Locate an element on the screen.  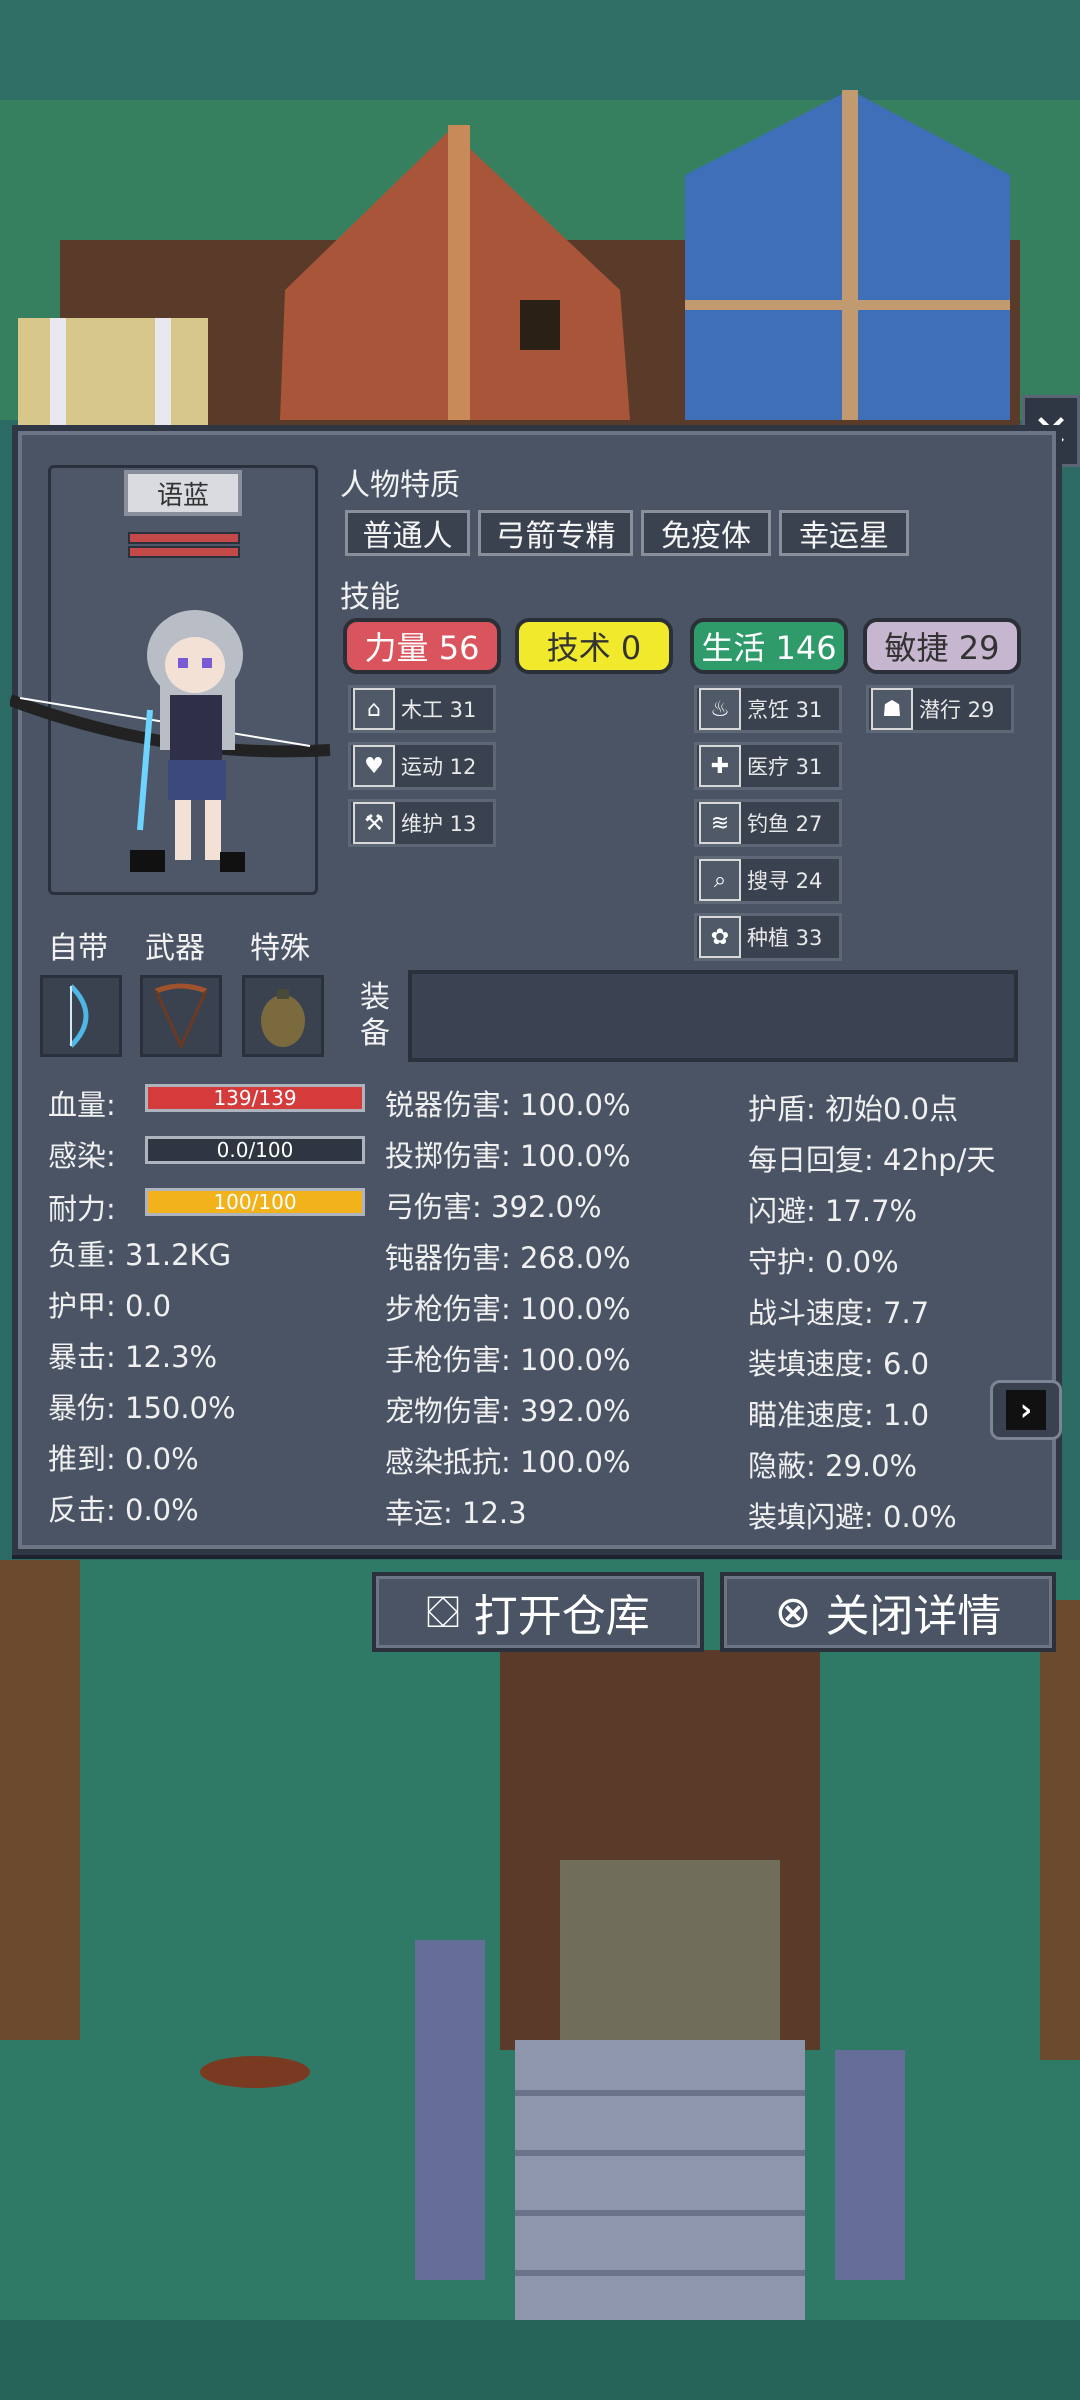
house-icon: ⌂ is located at coordinates (374, 709).